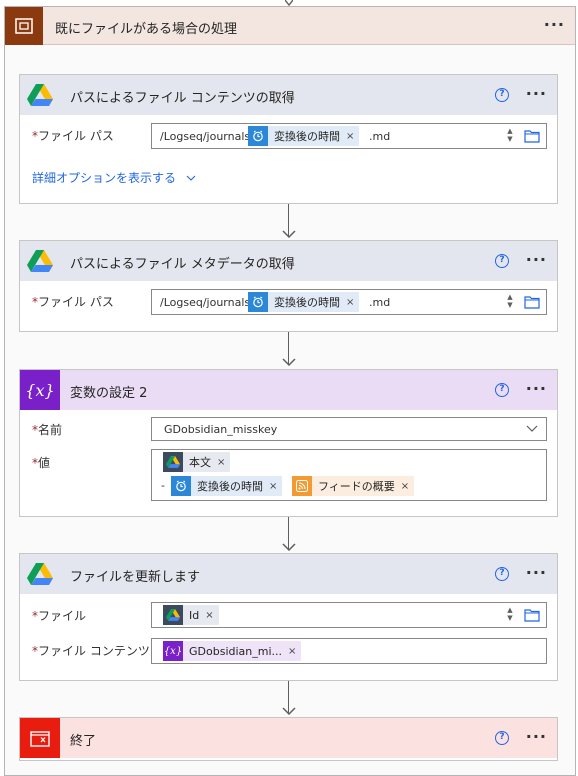  What do you see at coordinates (200, 462) in the screenshot?
I see `token-label: 本文` at bounding box center [200, 462].